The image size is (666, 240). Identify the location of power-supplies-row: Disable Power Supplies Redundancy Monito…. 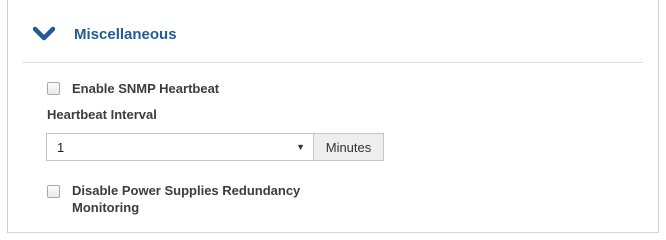
(173, 199).